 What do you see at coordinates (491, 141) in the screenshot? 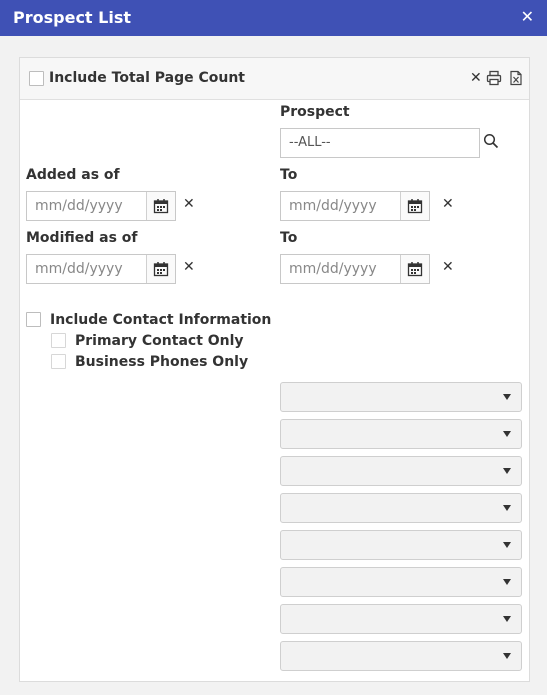
I see `search-icon` at bounding box center [491, 141].